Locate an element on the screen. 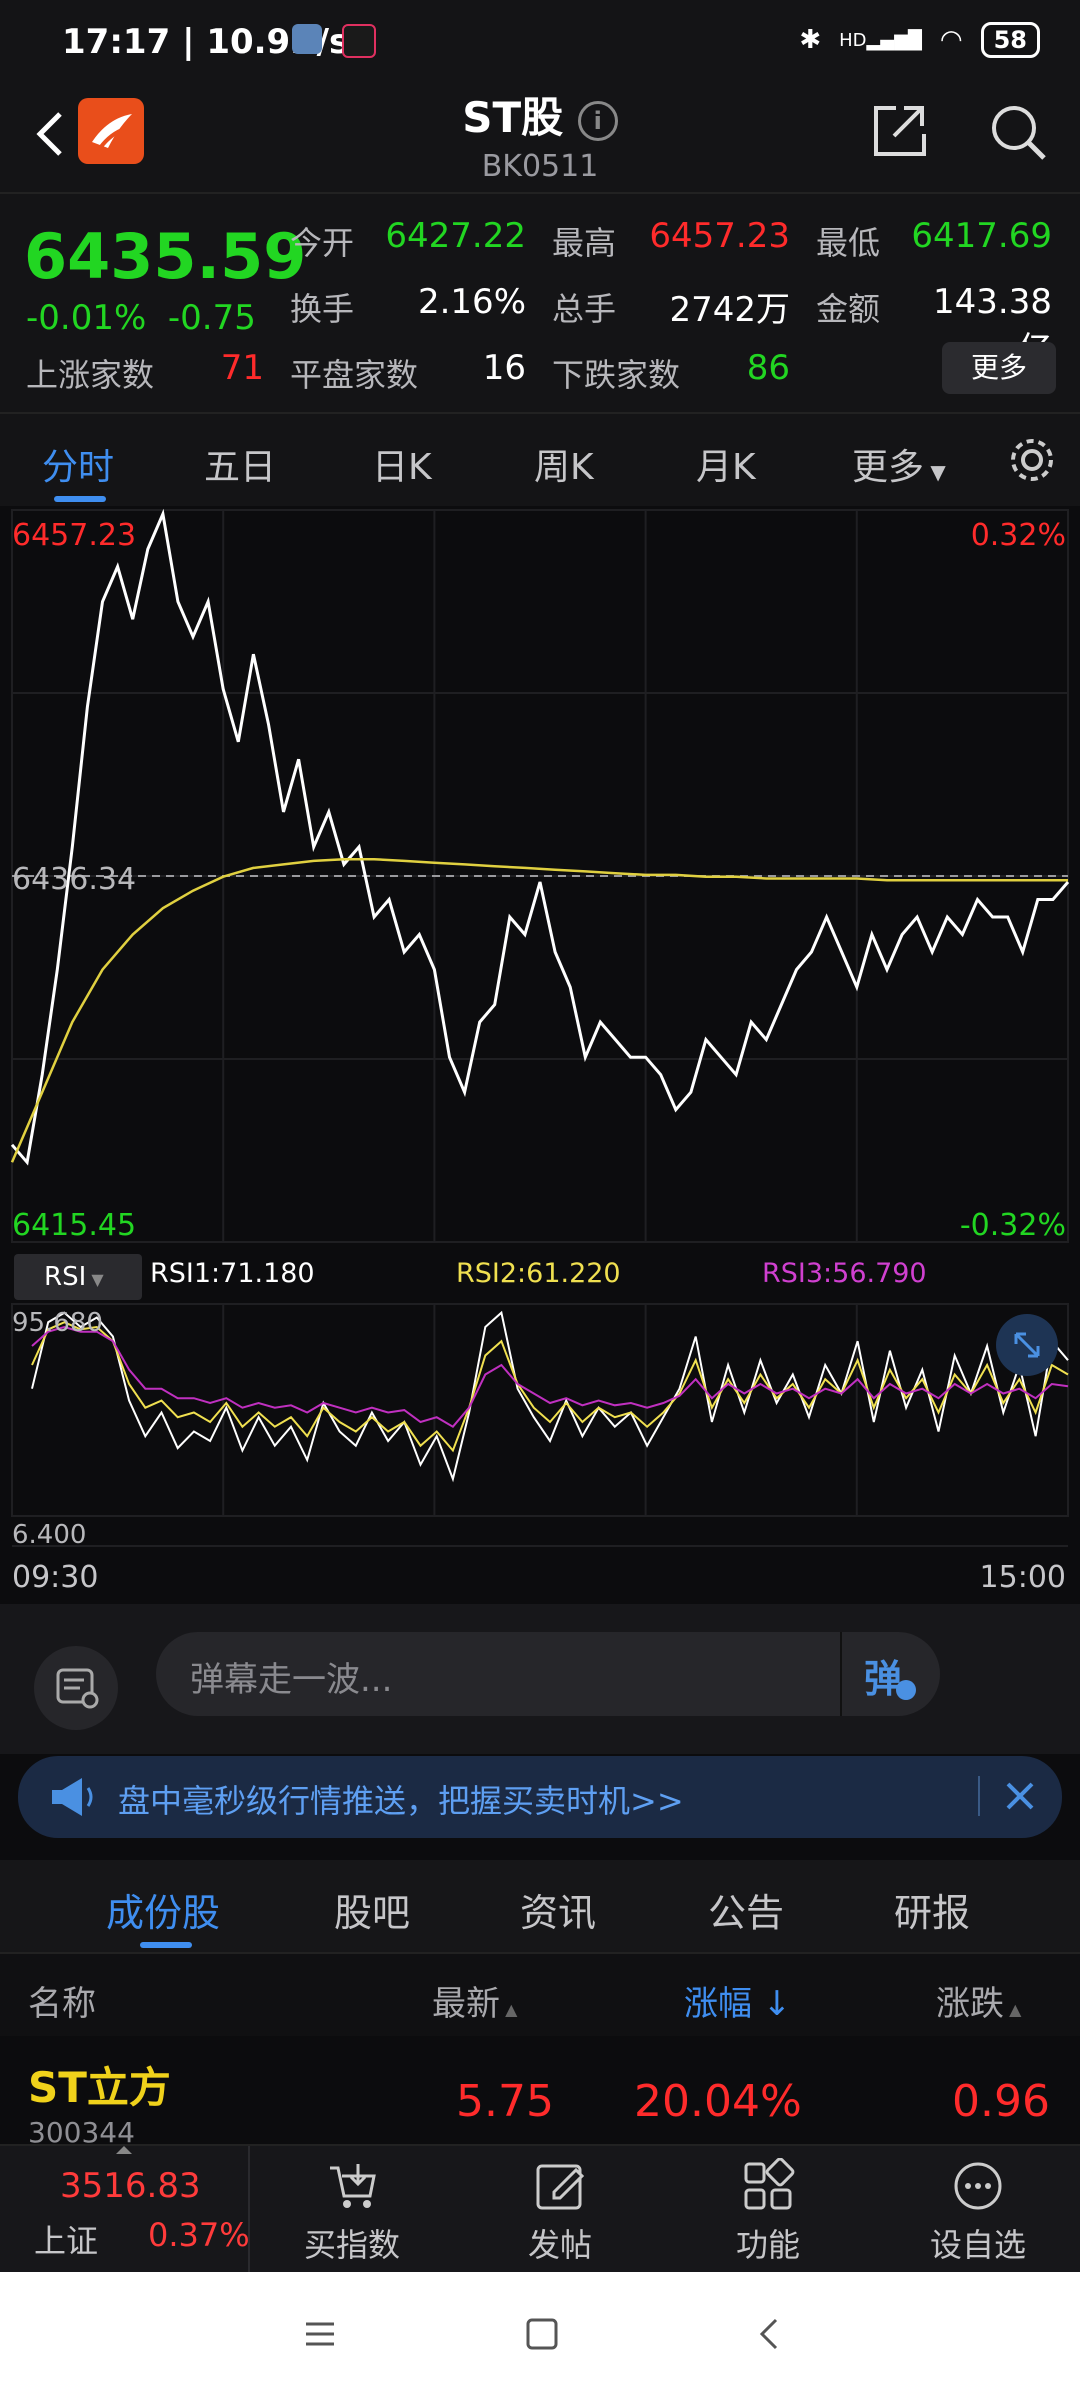 The width and height of the screenshot is (1080, 2400). rsi-top-label: 95.680 is located at coordinates (57, 1323).